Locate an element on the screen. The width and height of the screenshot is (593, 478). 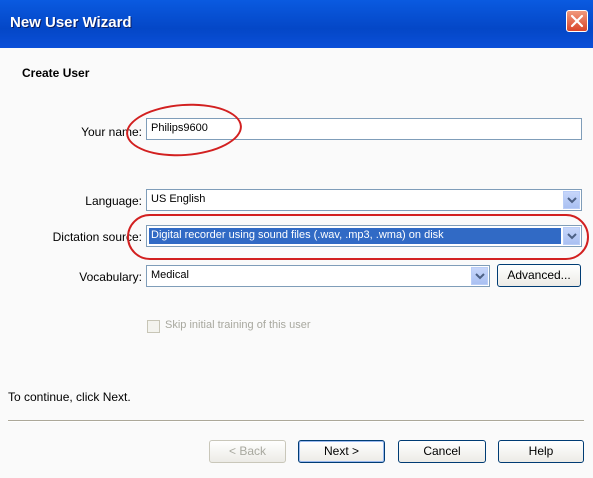
skip-training-label: Skip initial training of this user is located at coordinates (238, 325).